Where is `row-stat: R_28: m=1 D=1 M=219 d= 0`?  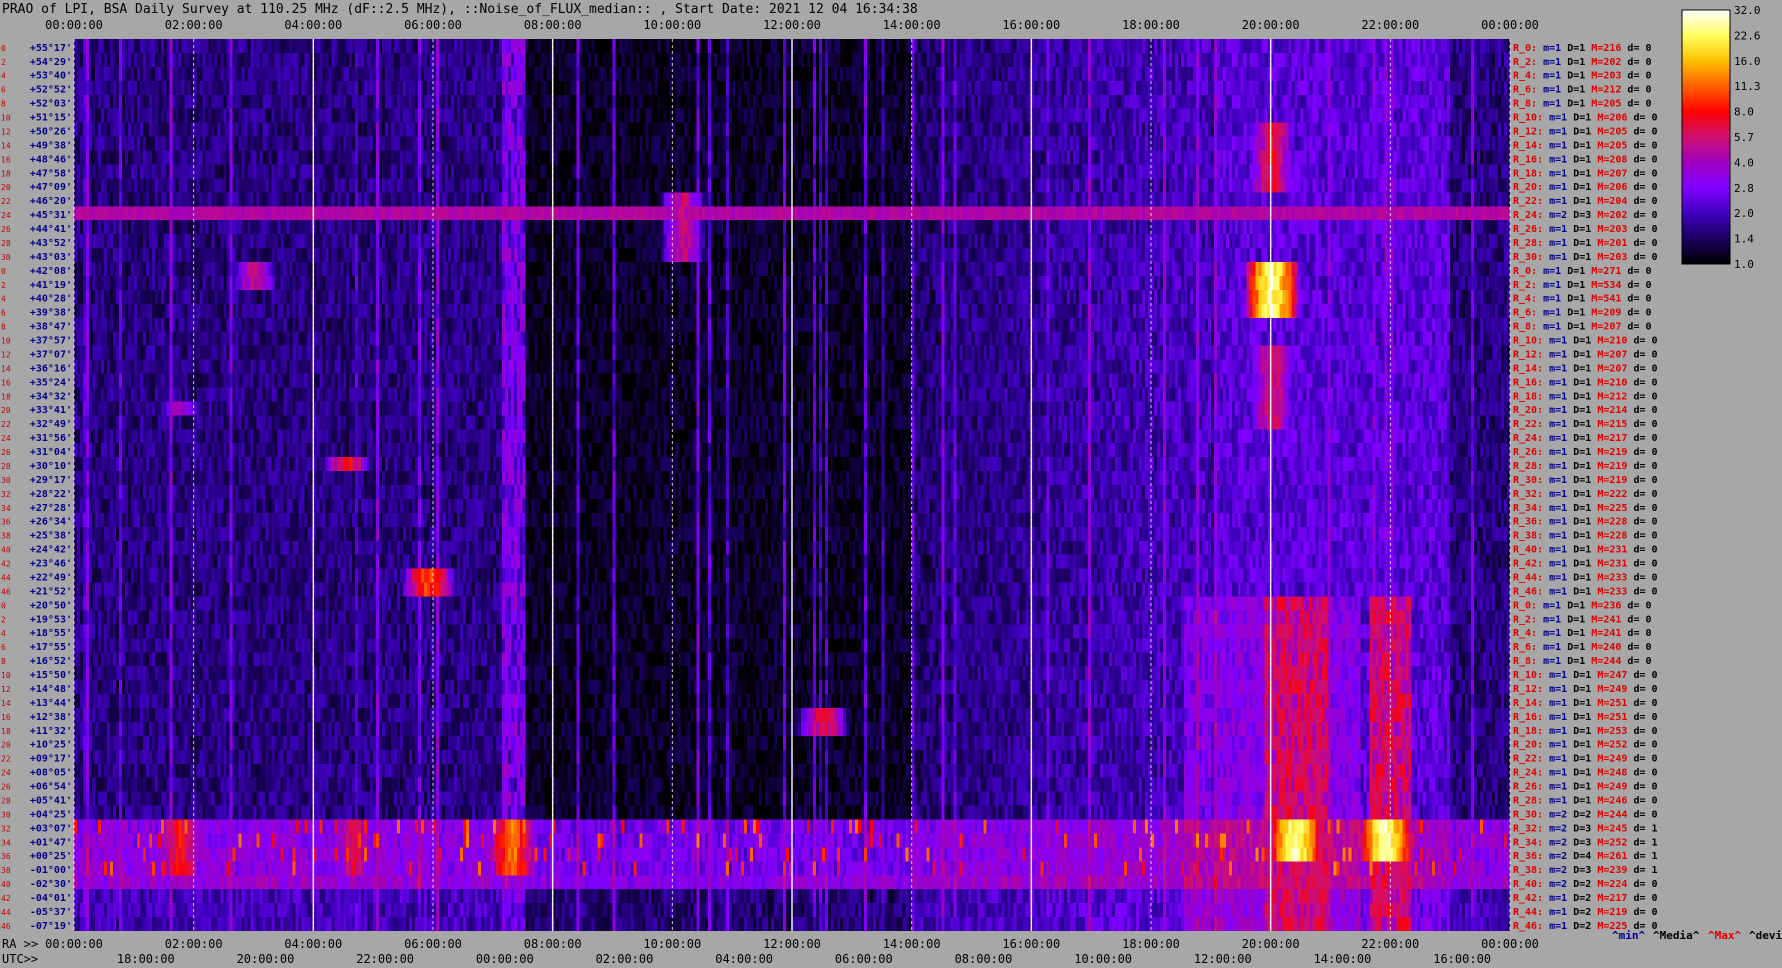
row-stat: R_28: m=1 D=1 M=219 d= 0 is located at coordinates (1585, 466).